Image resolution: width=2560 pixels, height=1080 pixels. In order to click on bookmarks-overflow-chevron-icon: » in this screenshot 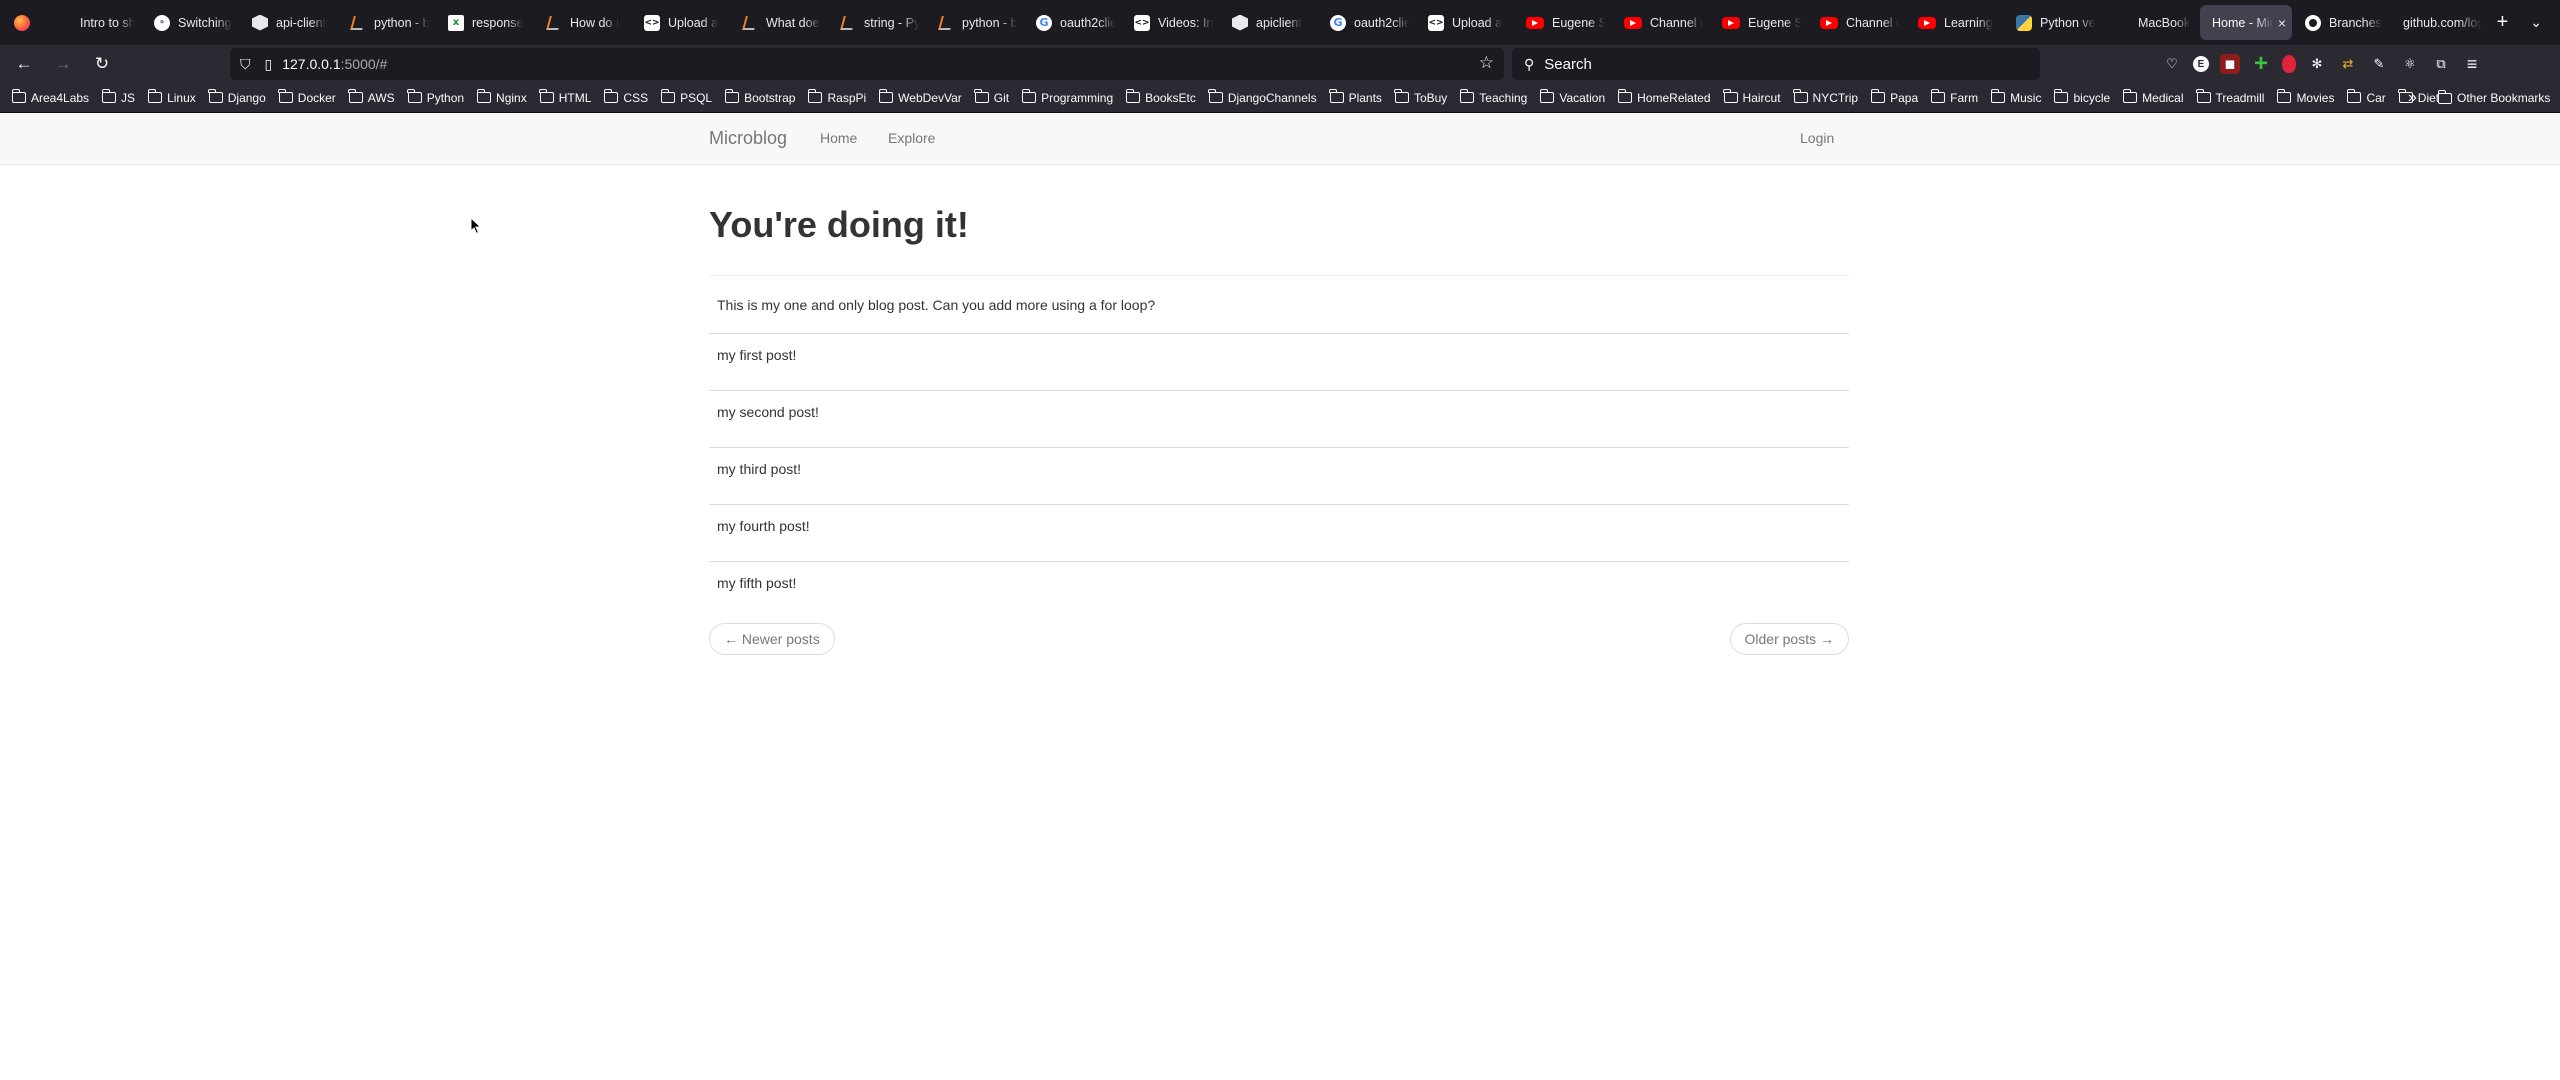, I will do `click(2412, 98)`.